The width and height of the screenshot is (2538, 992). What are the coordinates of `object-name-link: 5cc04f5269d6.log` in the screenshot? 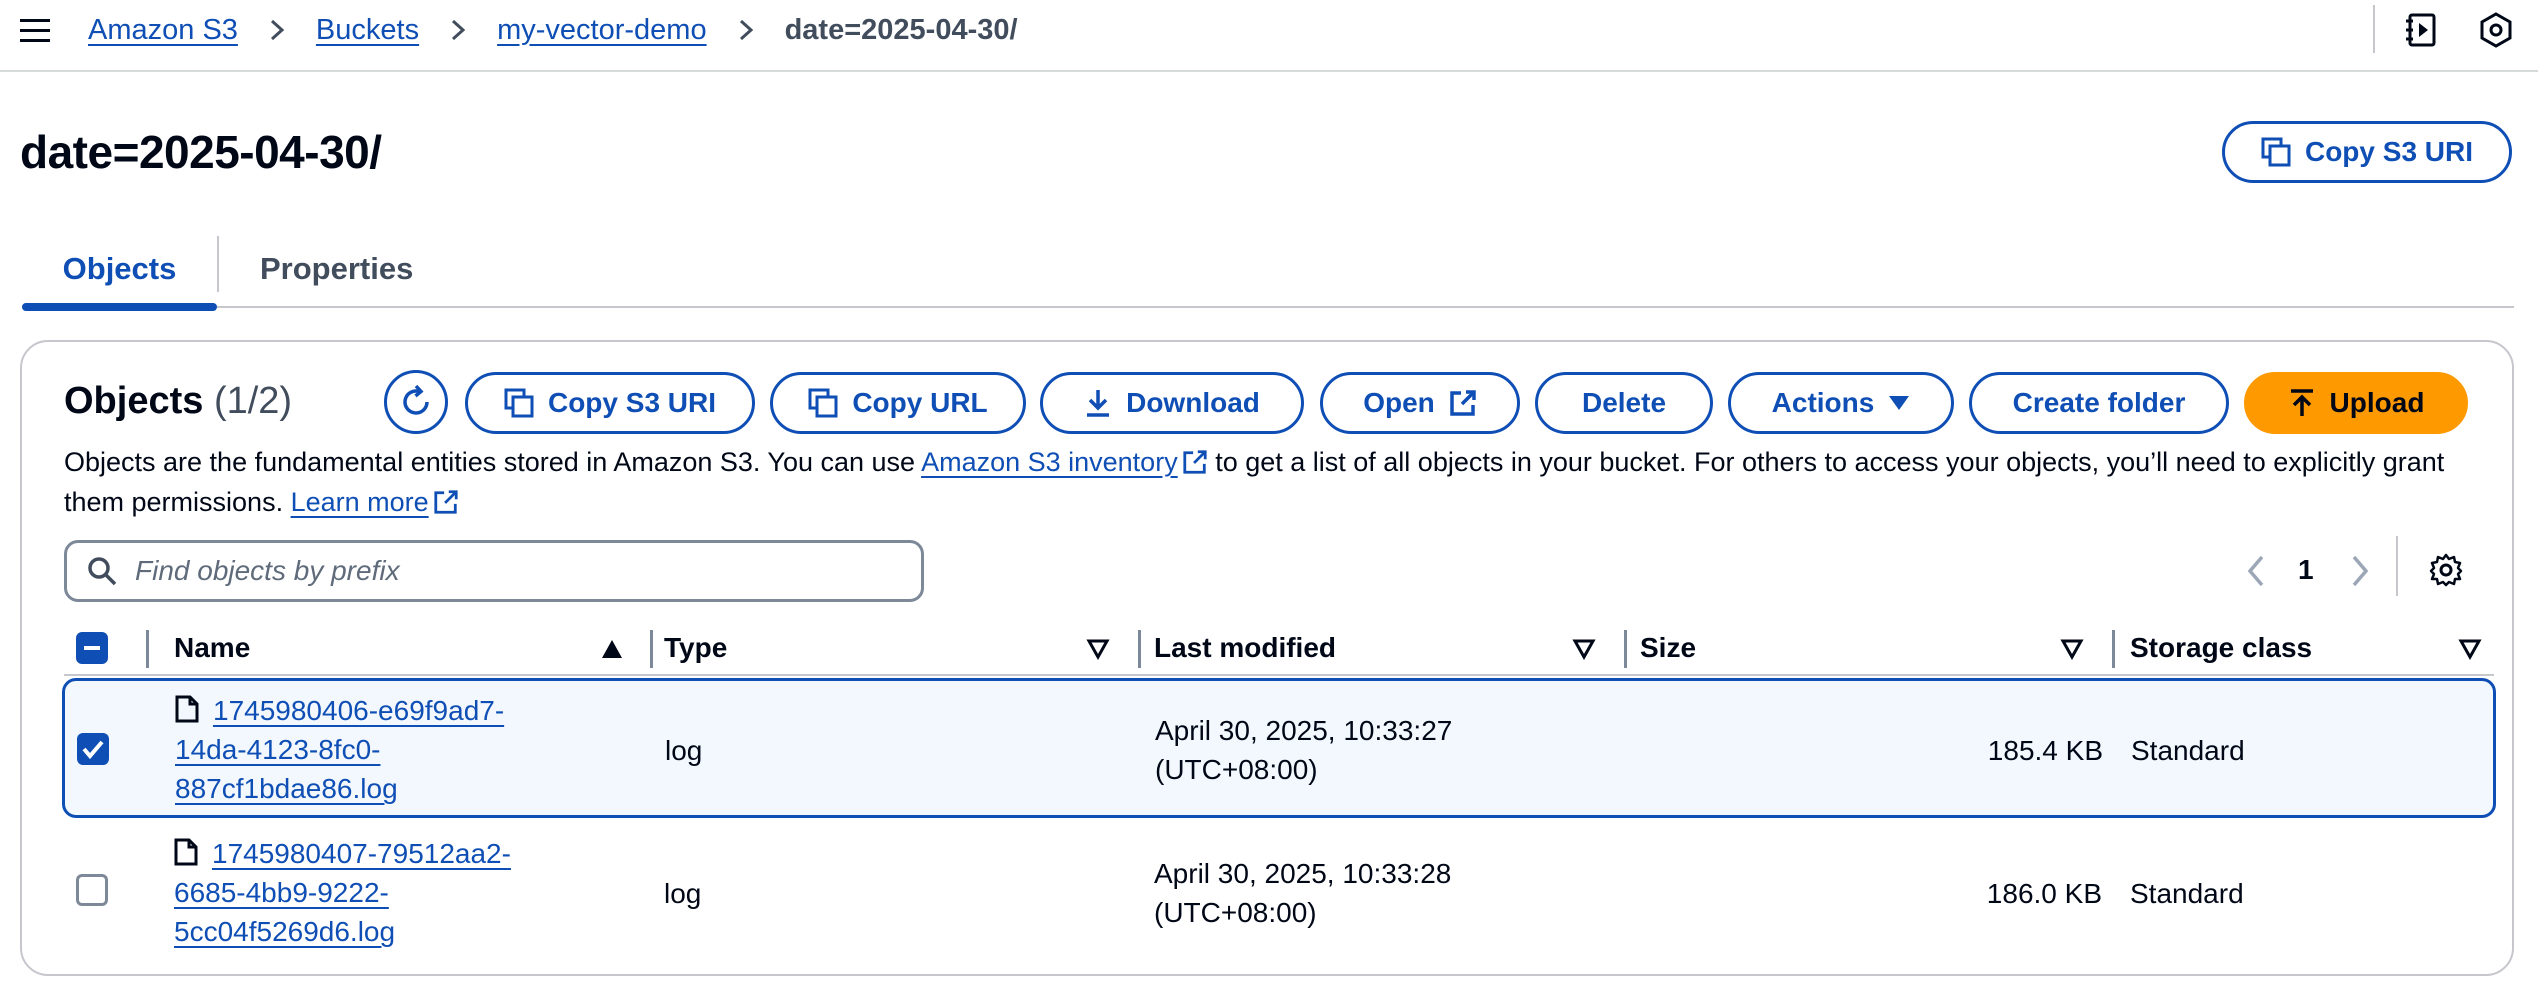 It's located at (284, 931).